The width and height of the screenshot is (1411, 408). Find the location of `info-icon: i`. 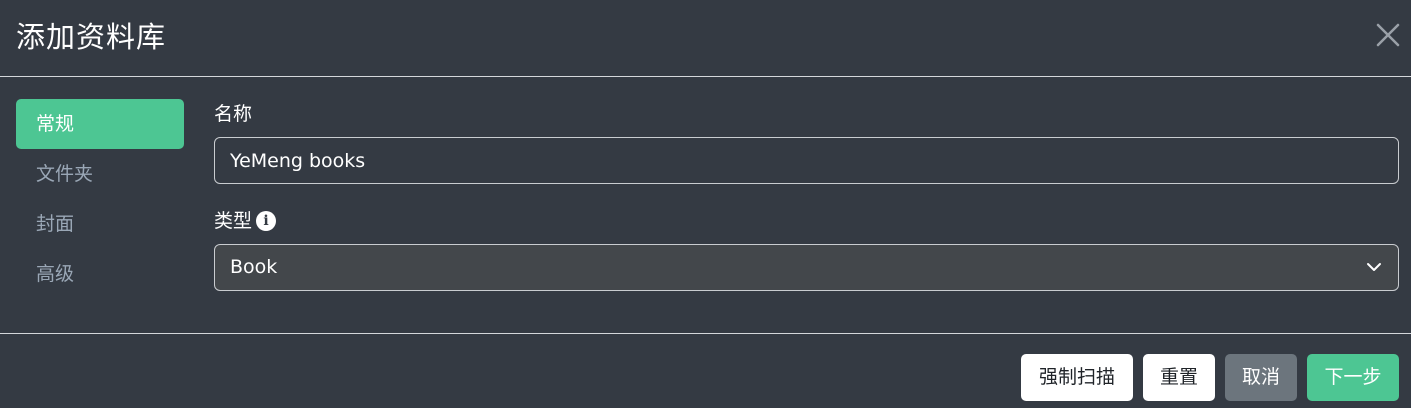

info-icon: i is located at coordinates (266, 221).